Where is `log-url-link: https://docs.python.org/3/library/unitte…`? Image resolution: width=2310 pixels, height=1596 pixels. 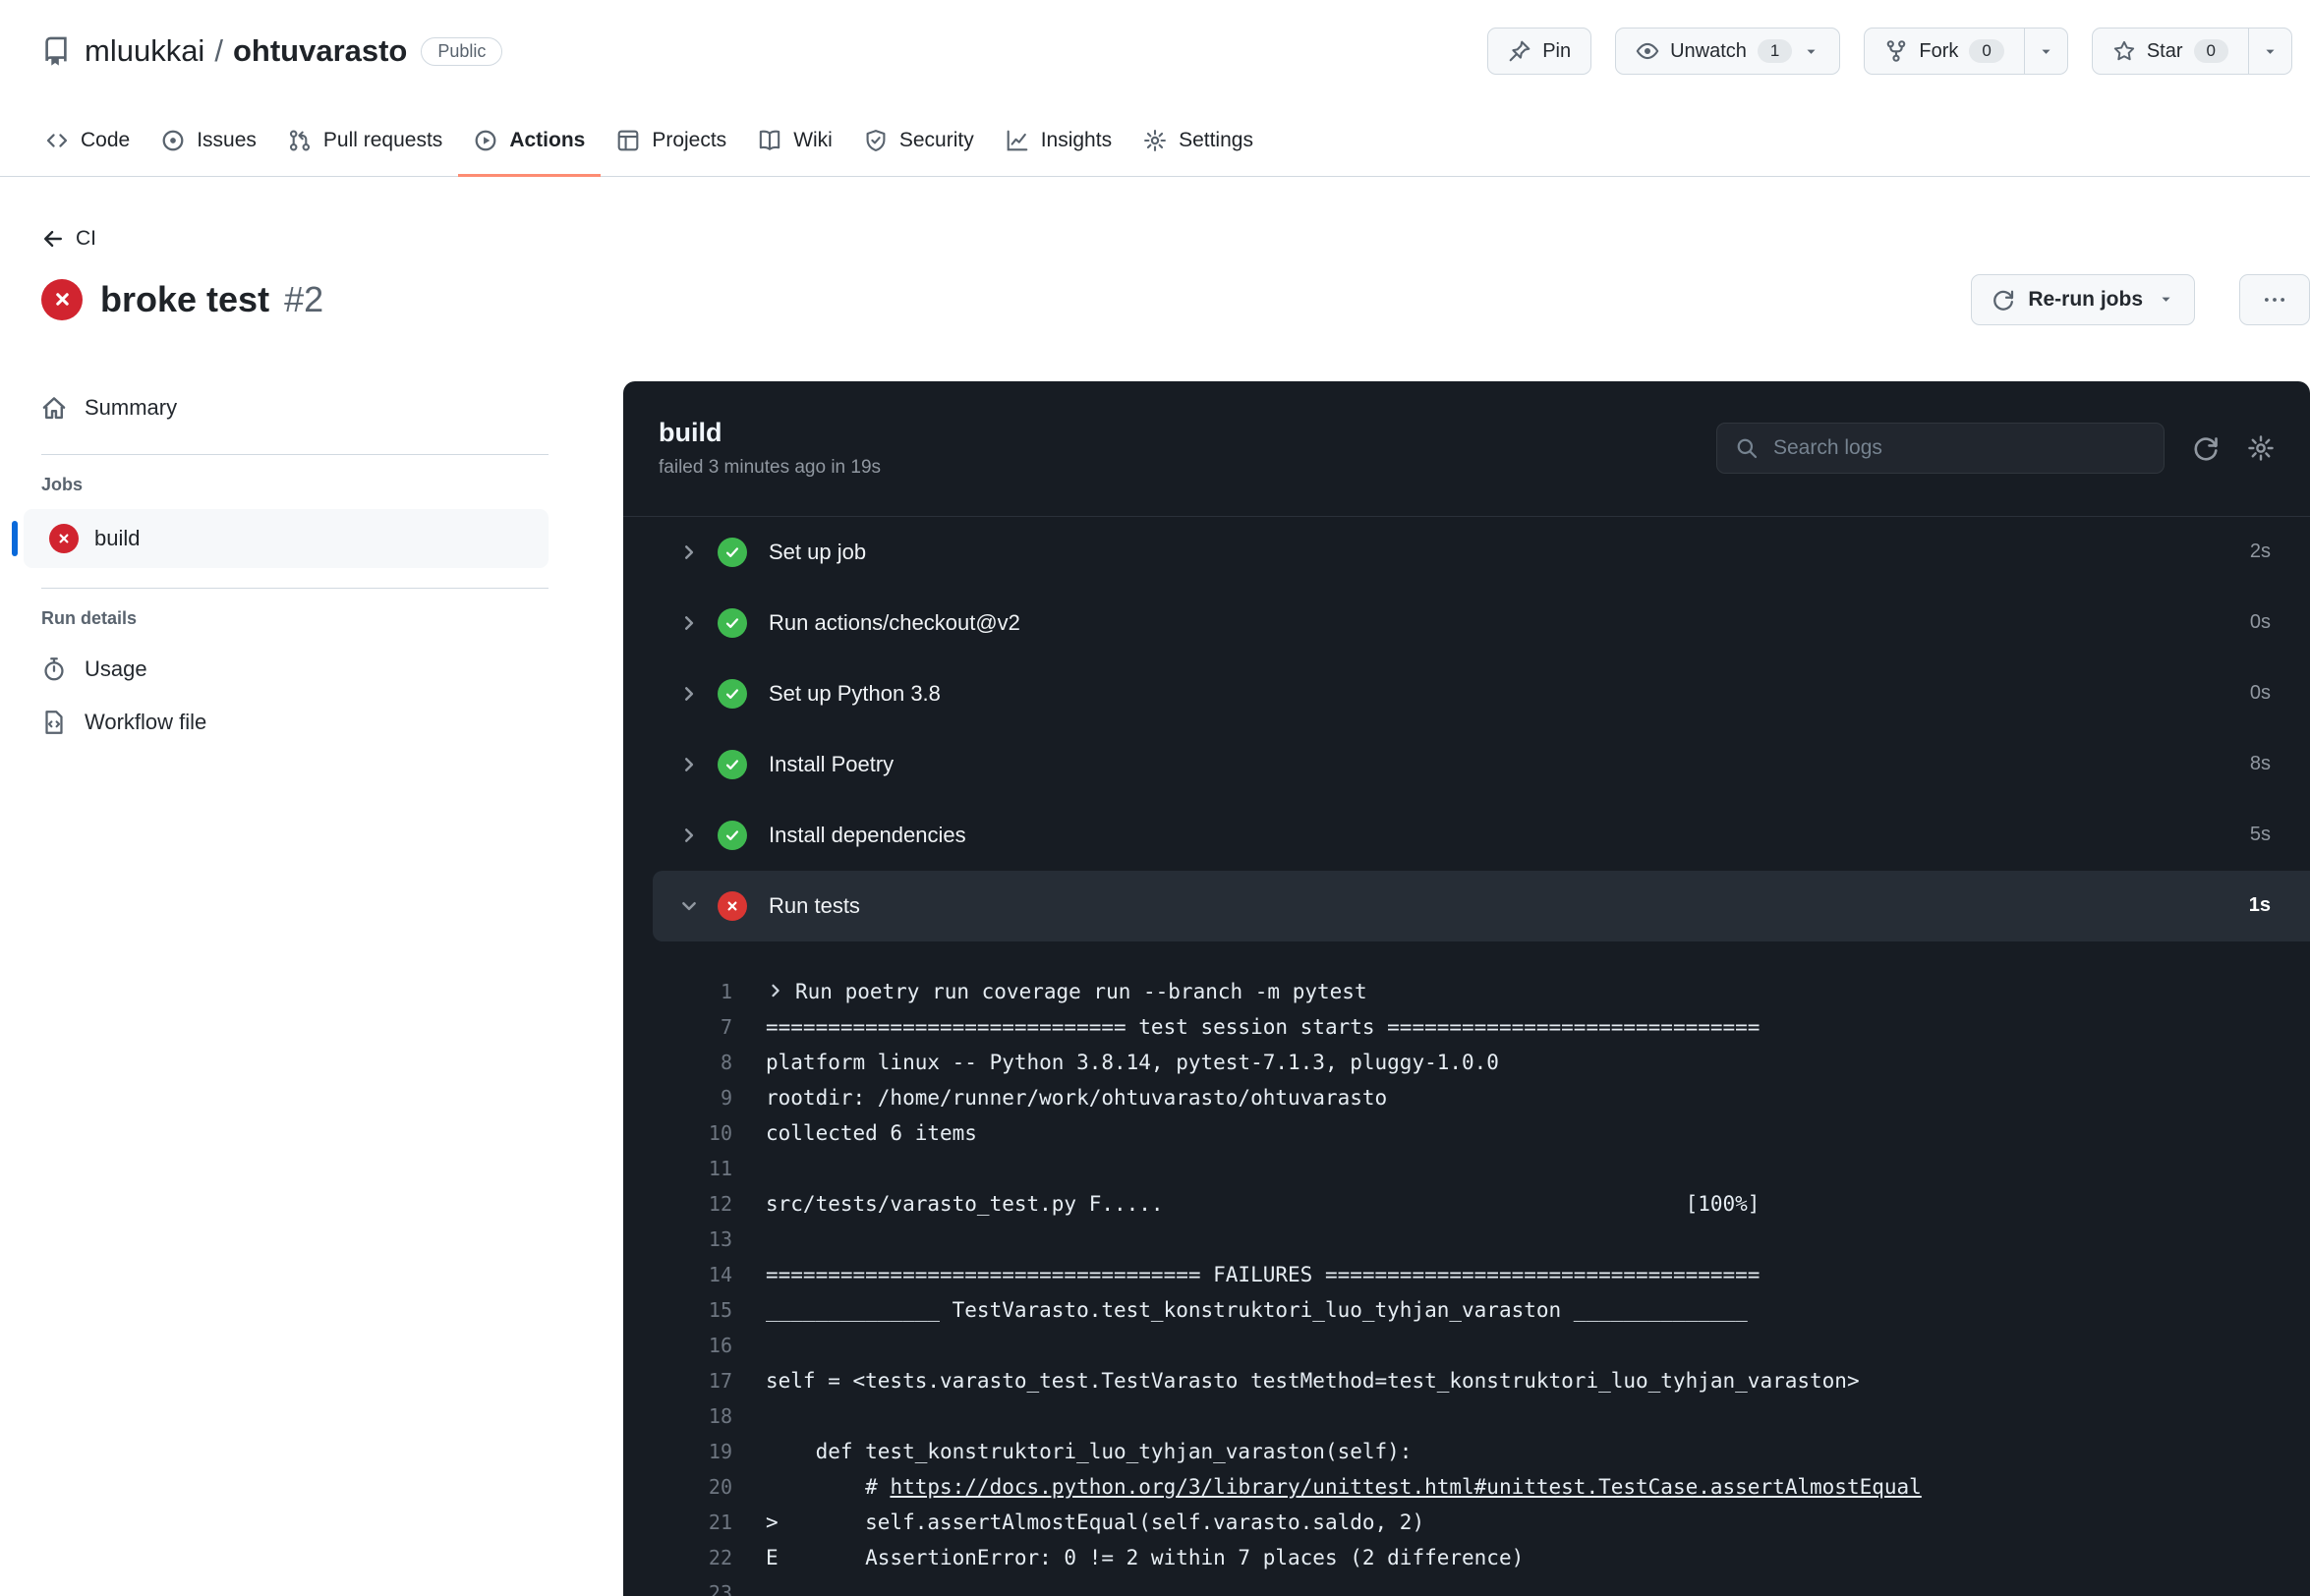
log-url-link: https://docs.python.org/3/library/unitte… is located at coordinates (1406, 1487).